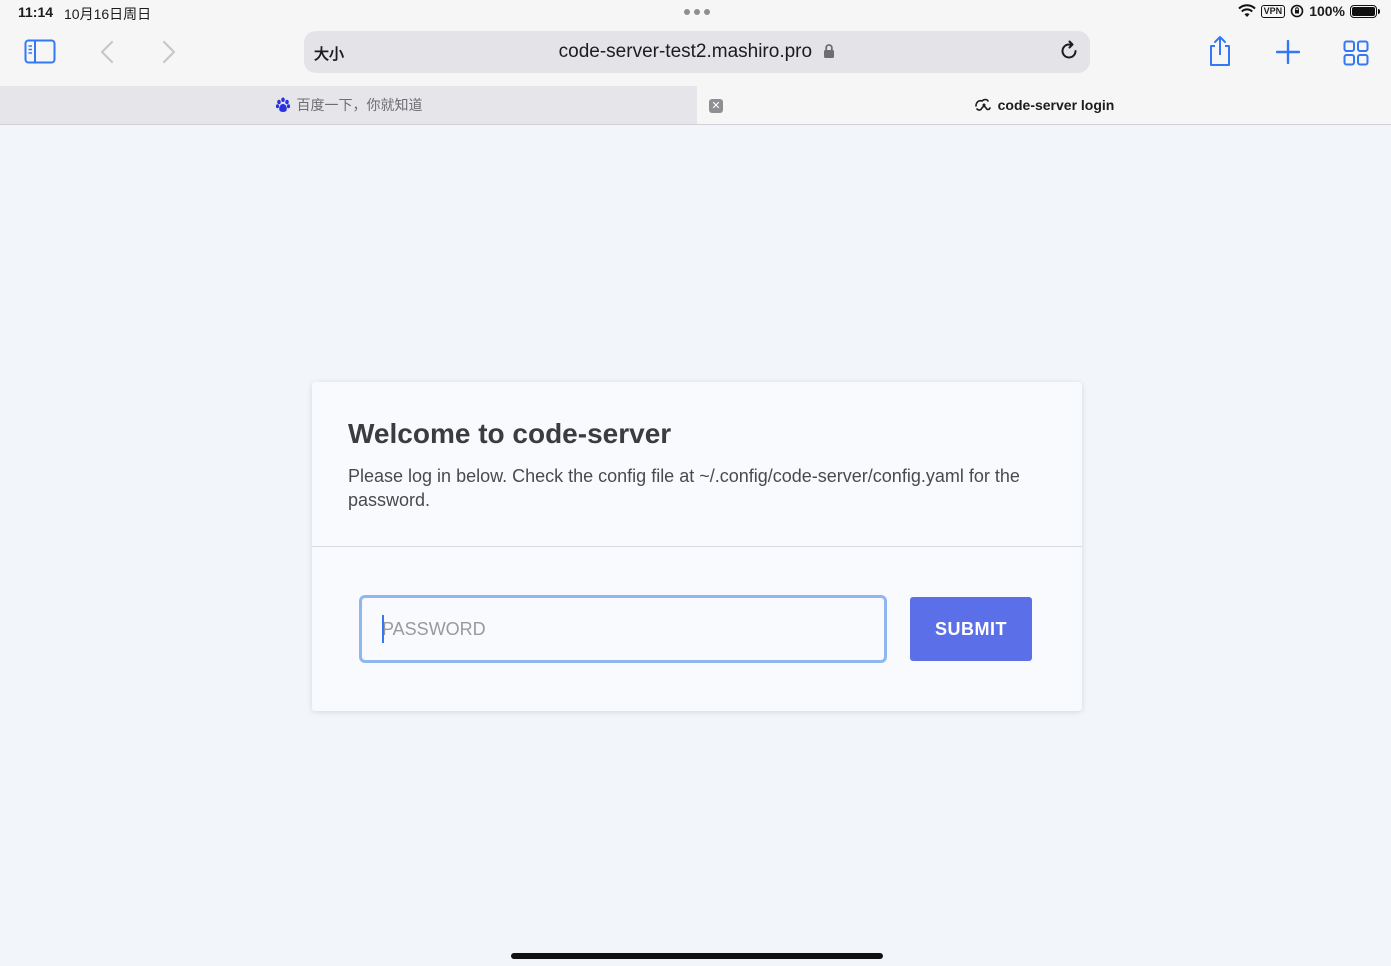 The height and width of the screenshot is (966, 1391). I want to click on sidebar-toggle-icon, so click(40, 52).